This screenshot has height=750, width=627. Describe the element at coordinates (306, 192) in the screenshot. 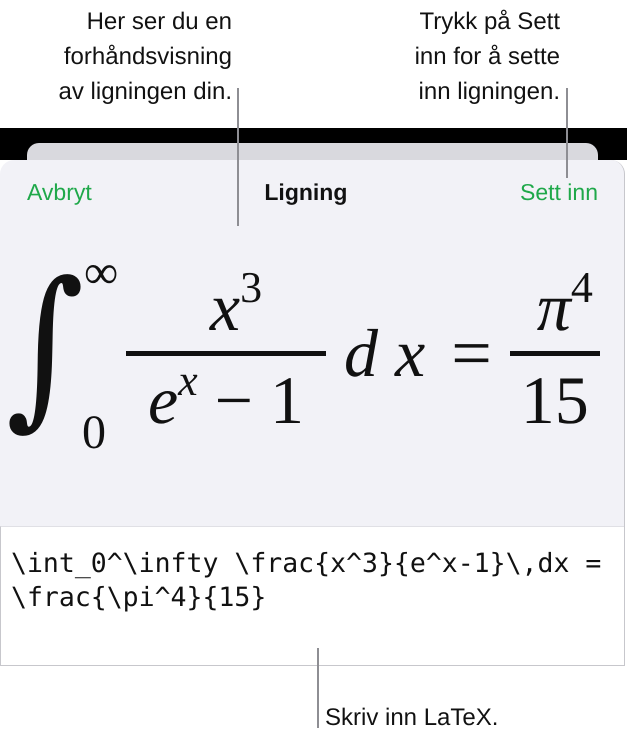

I see `sheet-title: Ligning` at that location.